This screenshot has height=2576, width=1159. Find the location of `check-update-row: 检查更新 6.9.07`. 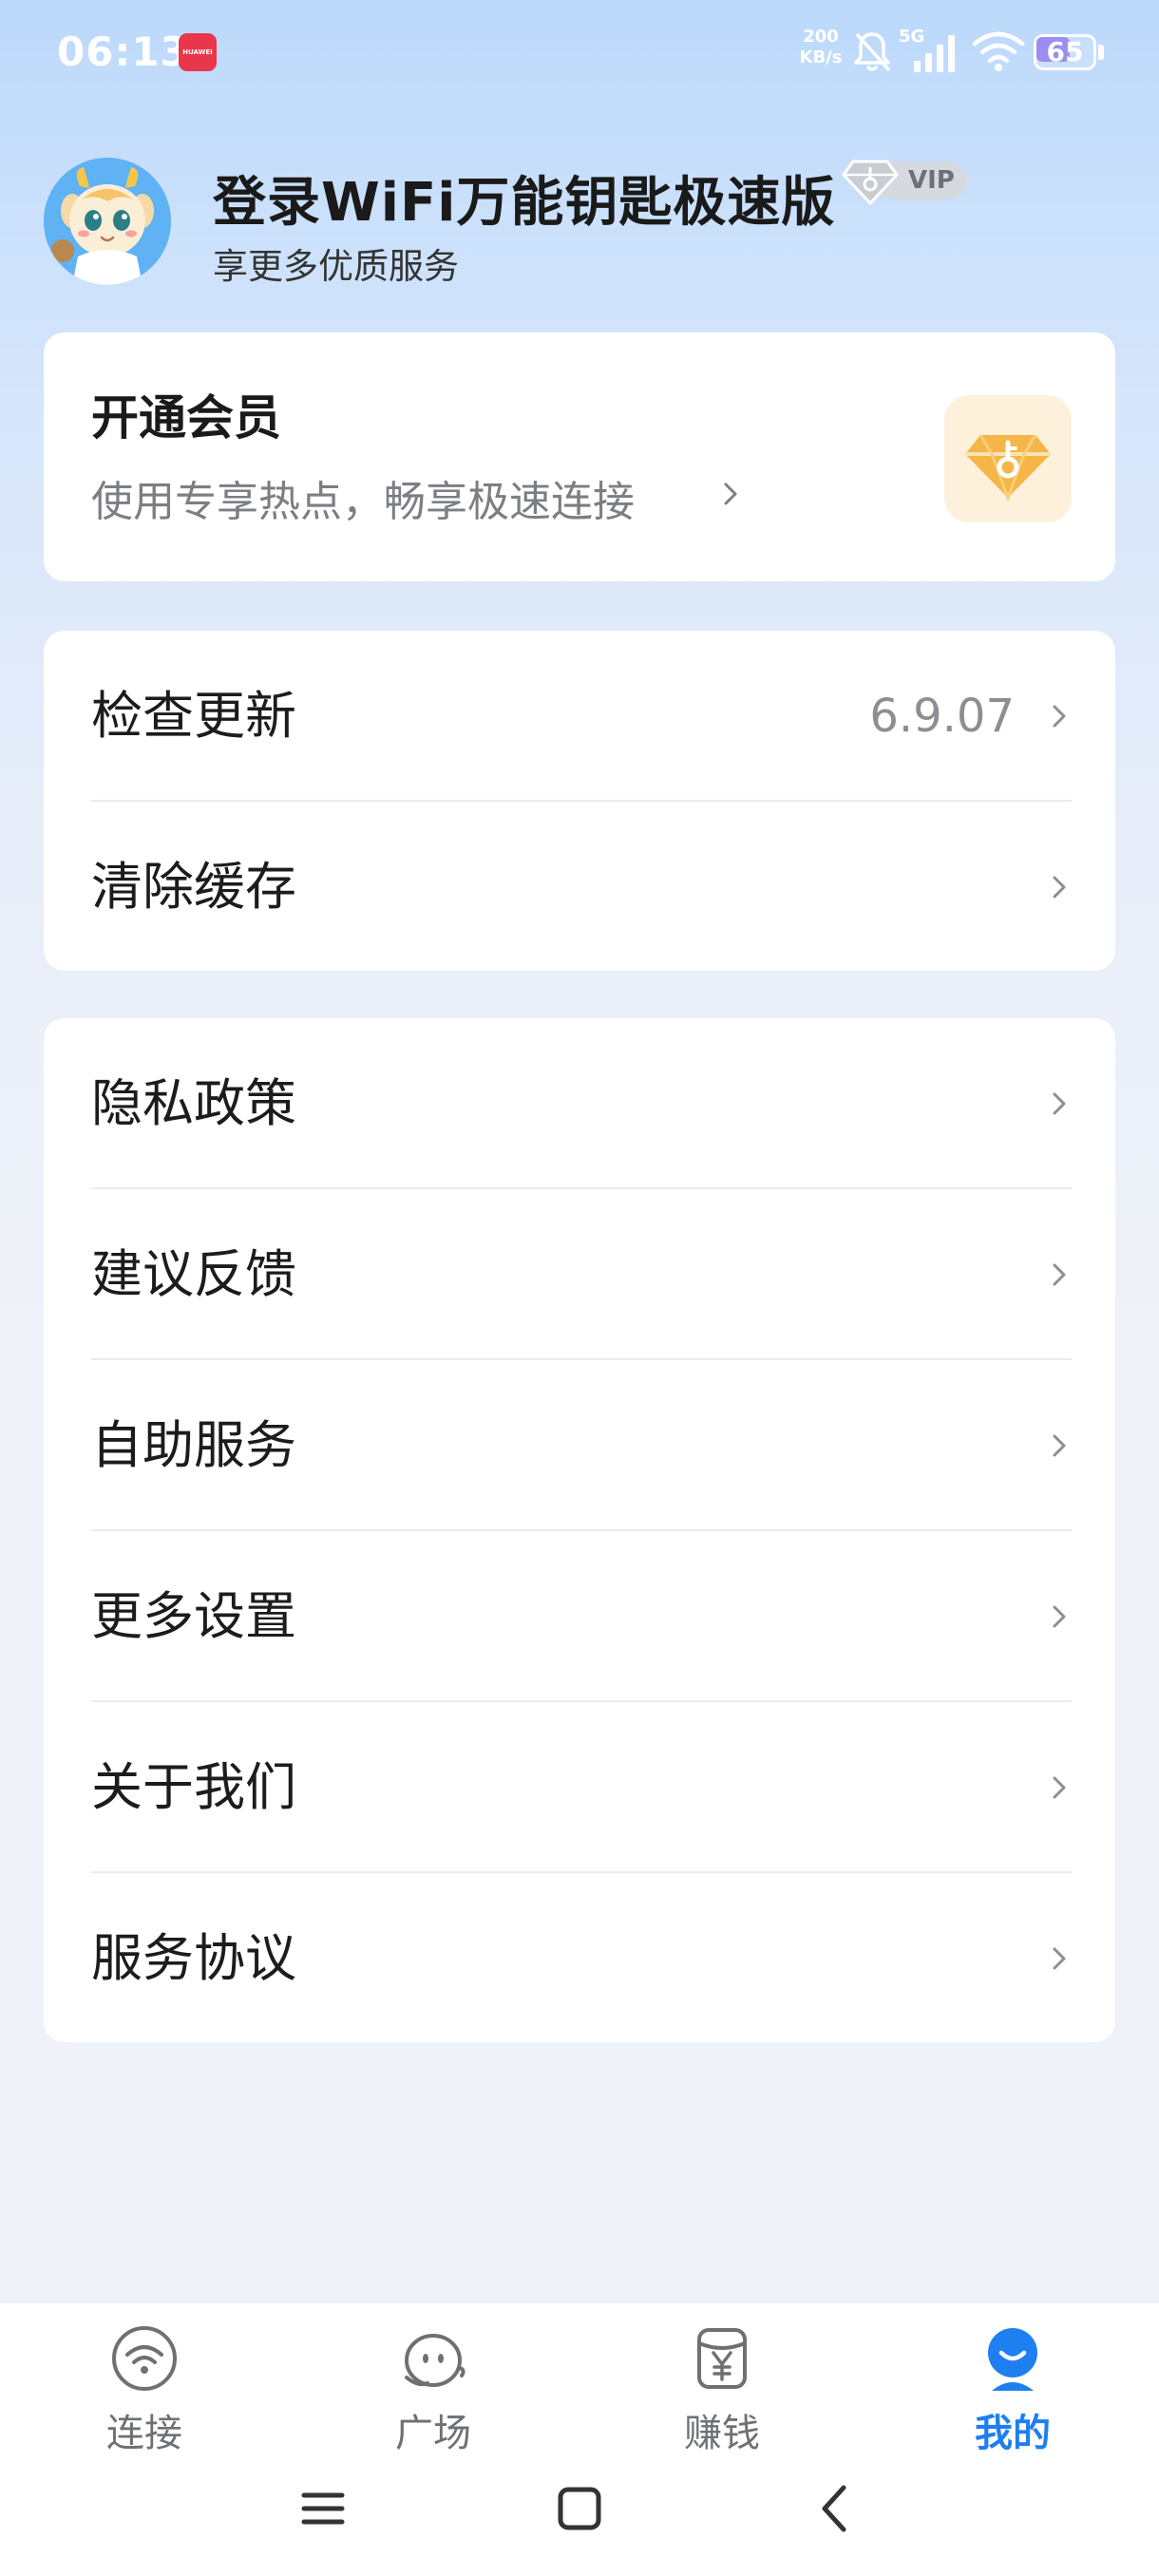

check-update-row: 检查更新 6.9.07 is located at coordinates (579, 716).